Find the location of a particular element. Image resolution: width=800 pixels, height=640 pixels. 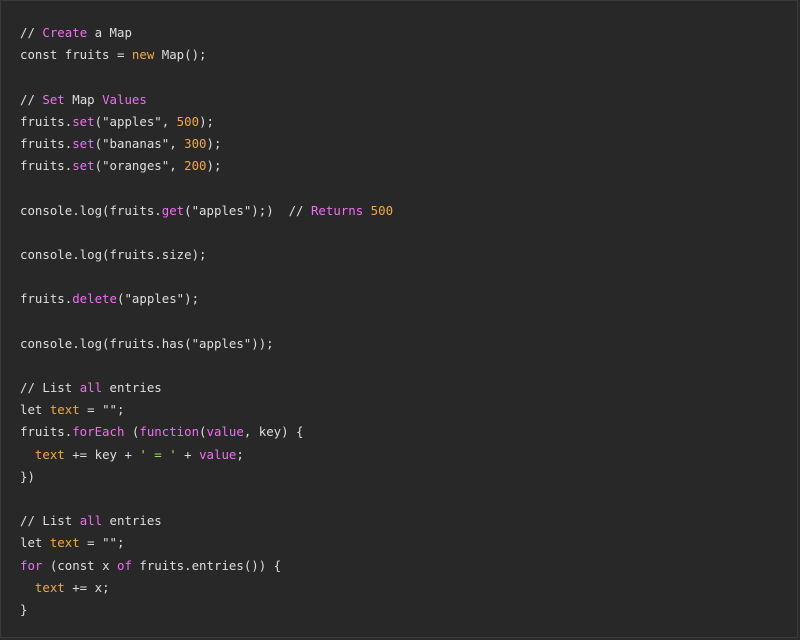

code-line: fruits.forEach (function(value, key) { is located at coordinates (206, 432).